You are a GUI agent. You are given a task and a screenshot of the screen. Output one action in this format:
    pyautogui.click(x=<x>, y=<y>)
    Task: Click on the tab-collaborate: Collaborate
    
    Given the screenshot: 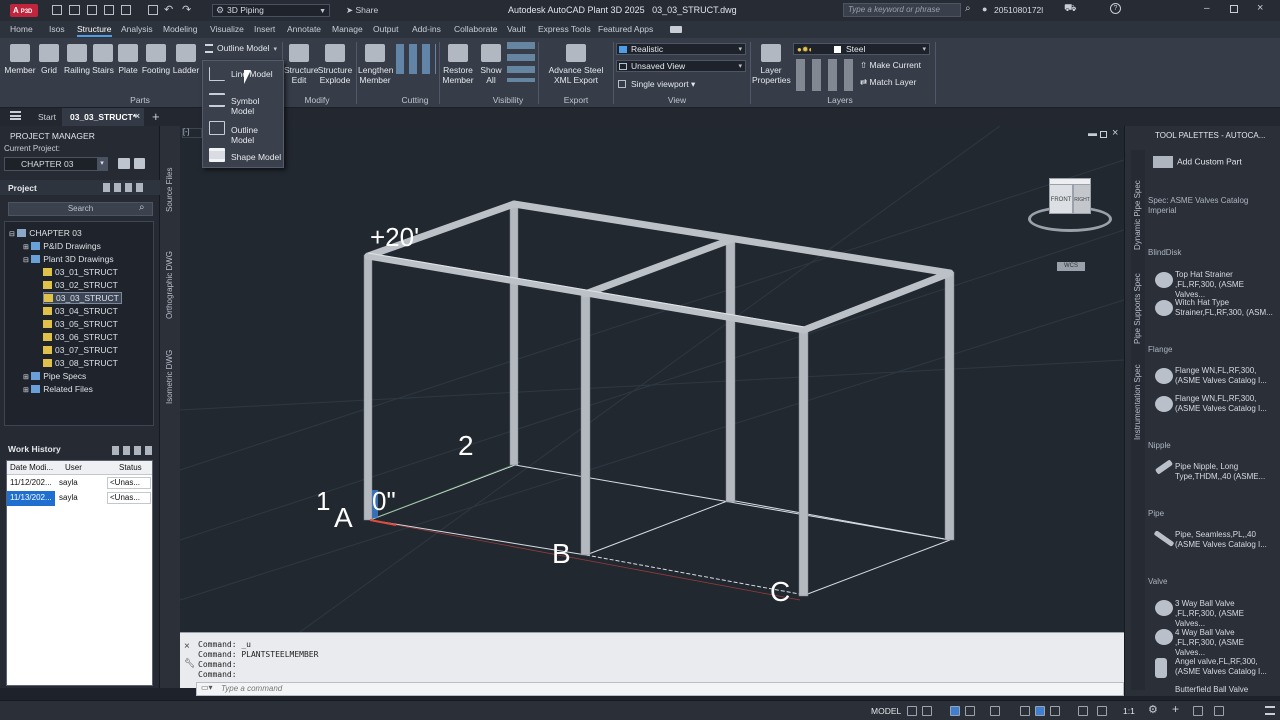 What is the action you would take?
    pyautogui.click(x=475, y=29)
    